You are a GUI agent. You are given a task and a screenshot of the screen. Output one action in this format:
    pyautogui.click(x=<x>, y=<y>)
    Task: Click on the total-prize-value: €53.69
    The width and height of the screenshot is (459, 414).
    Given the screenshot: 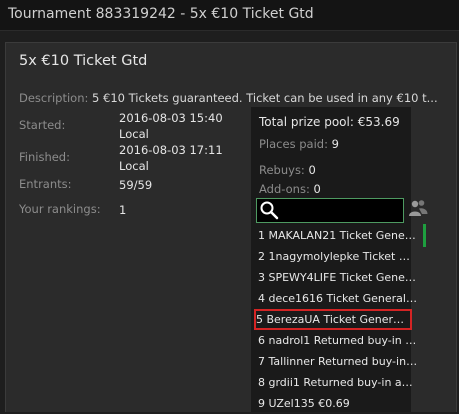 What is the action you would take?
    pyautogui.click(x=378, y=122)
    